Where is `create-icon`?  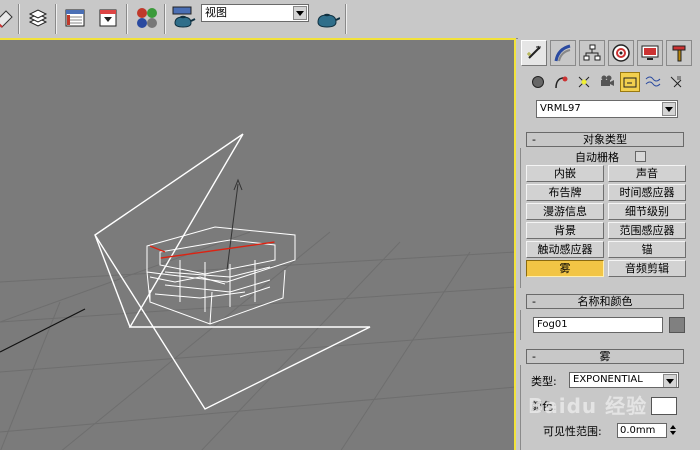
create-icon is located at coordinates (534, 52).